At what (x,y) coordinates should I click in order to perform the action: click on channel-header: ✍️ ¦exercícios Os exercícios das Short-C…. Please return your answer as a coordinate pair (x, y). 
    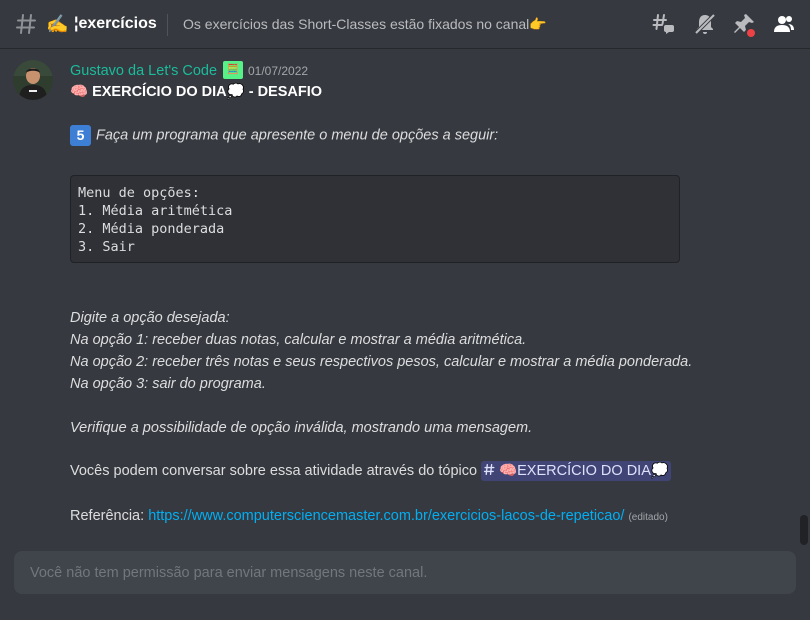
    Looking at the image, I should click on (405, 24).